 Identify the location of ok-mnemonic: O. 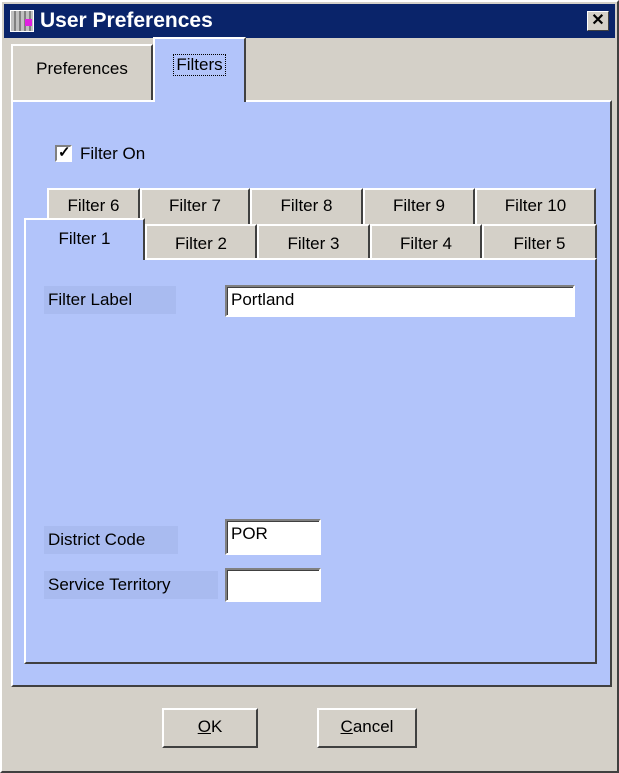
(204, 726).